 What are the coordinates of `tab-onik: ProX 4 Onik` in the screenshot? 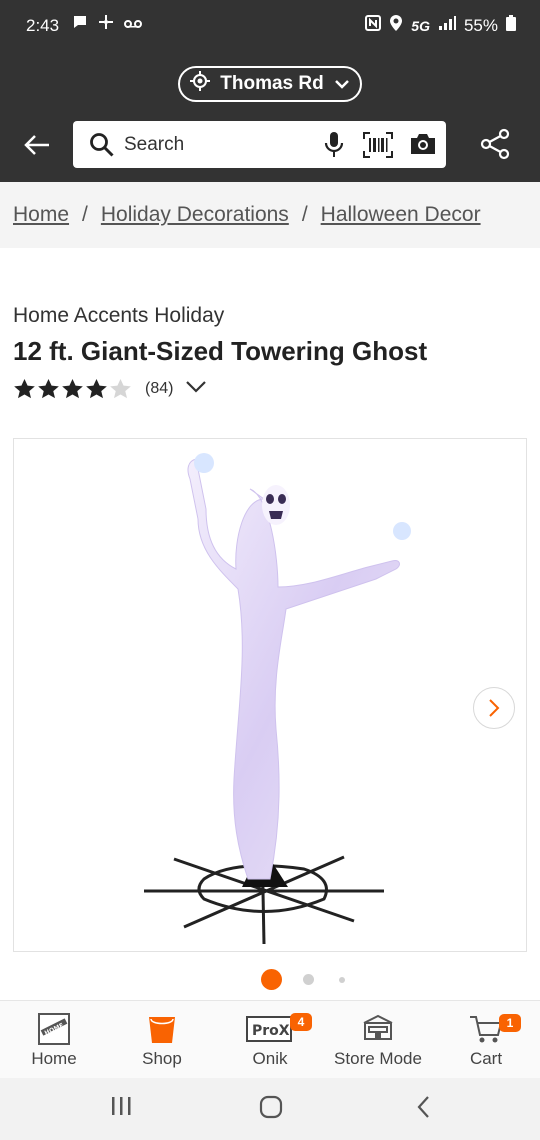 It's located at (270, 1040).